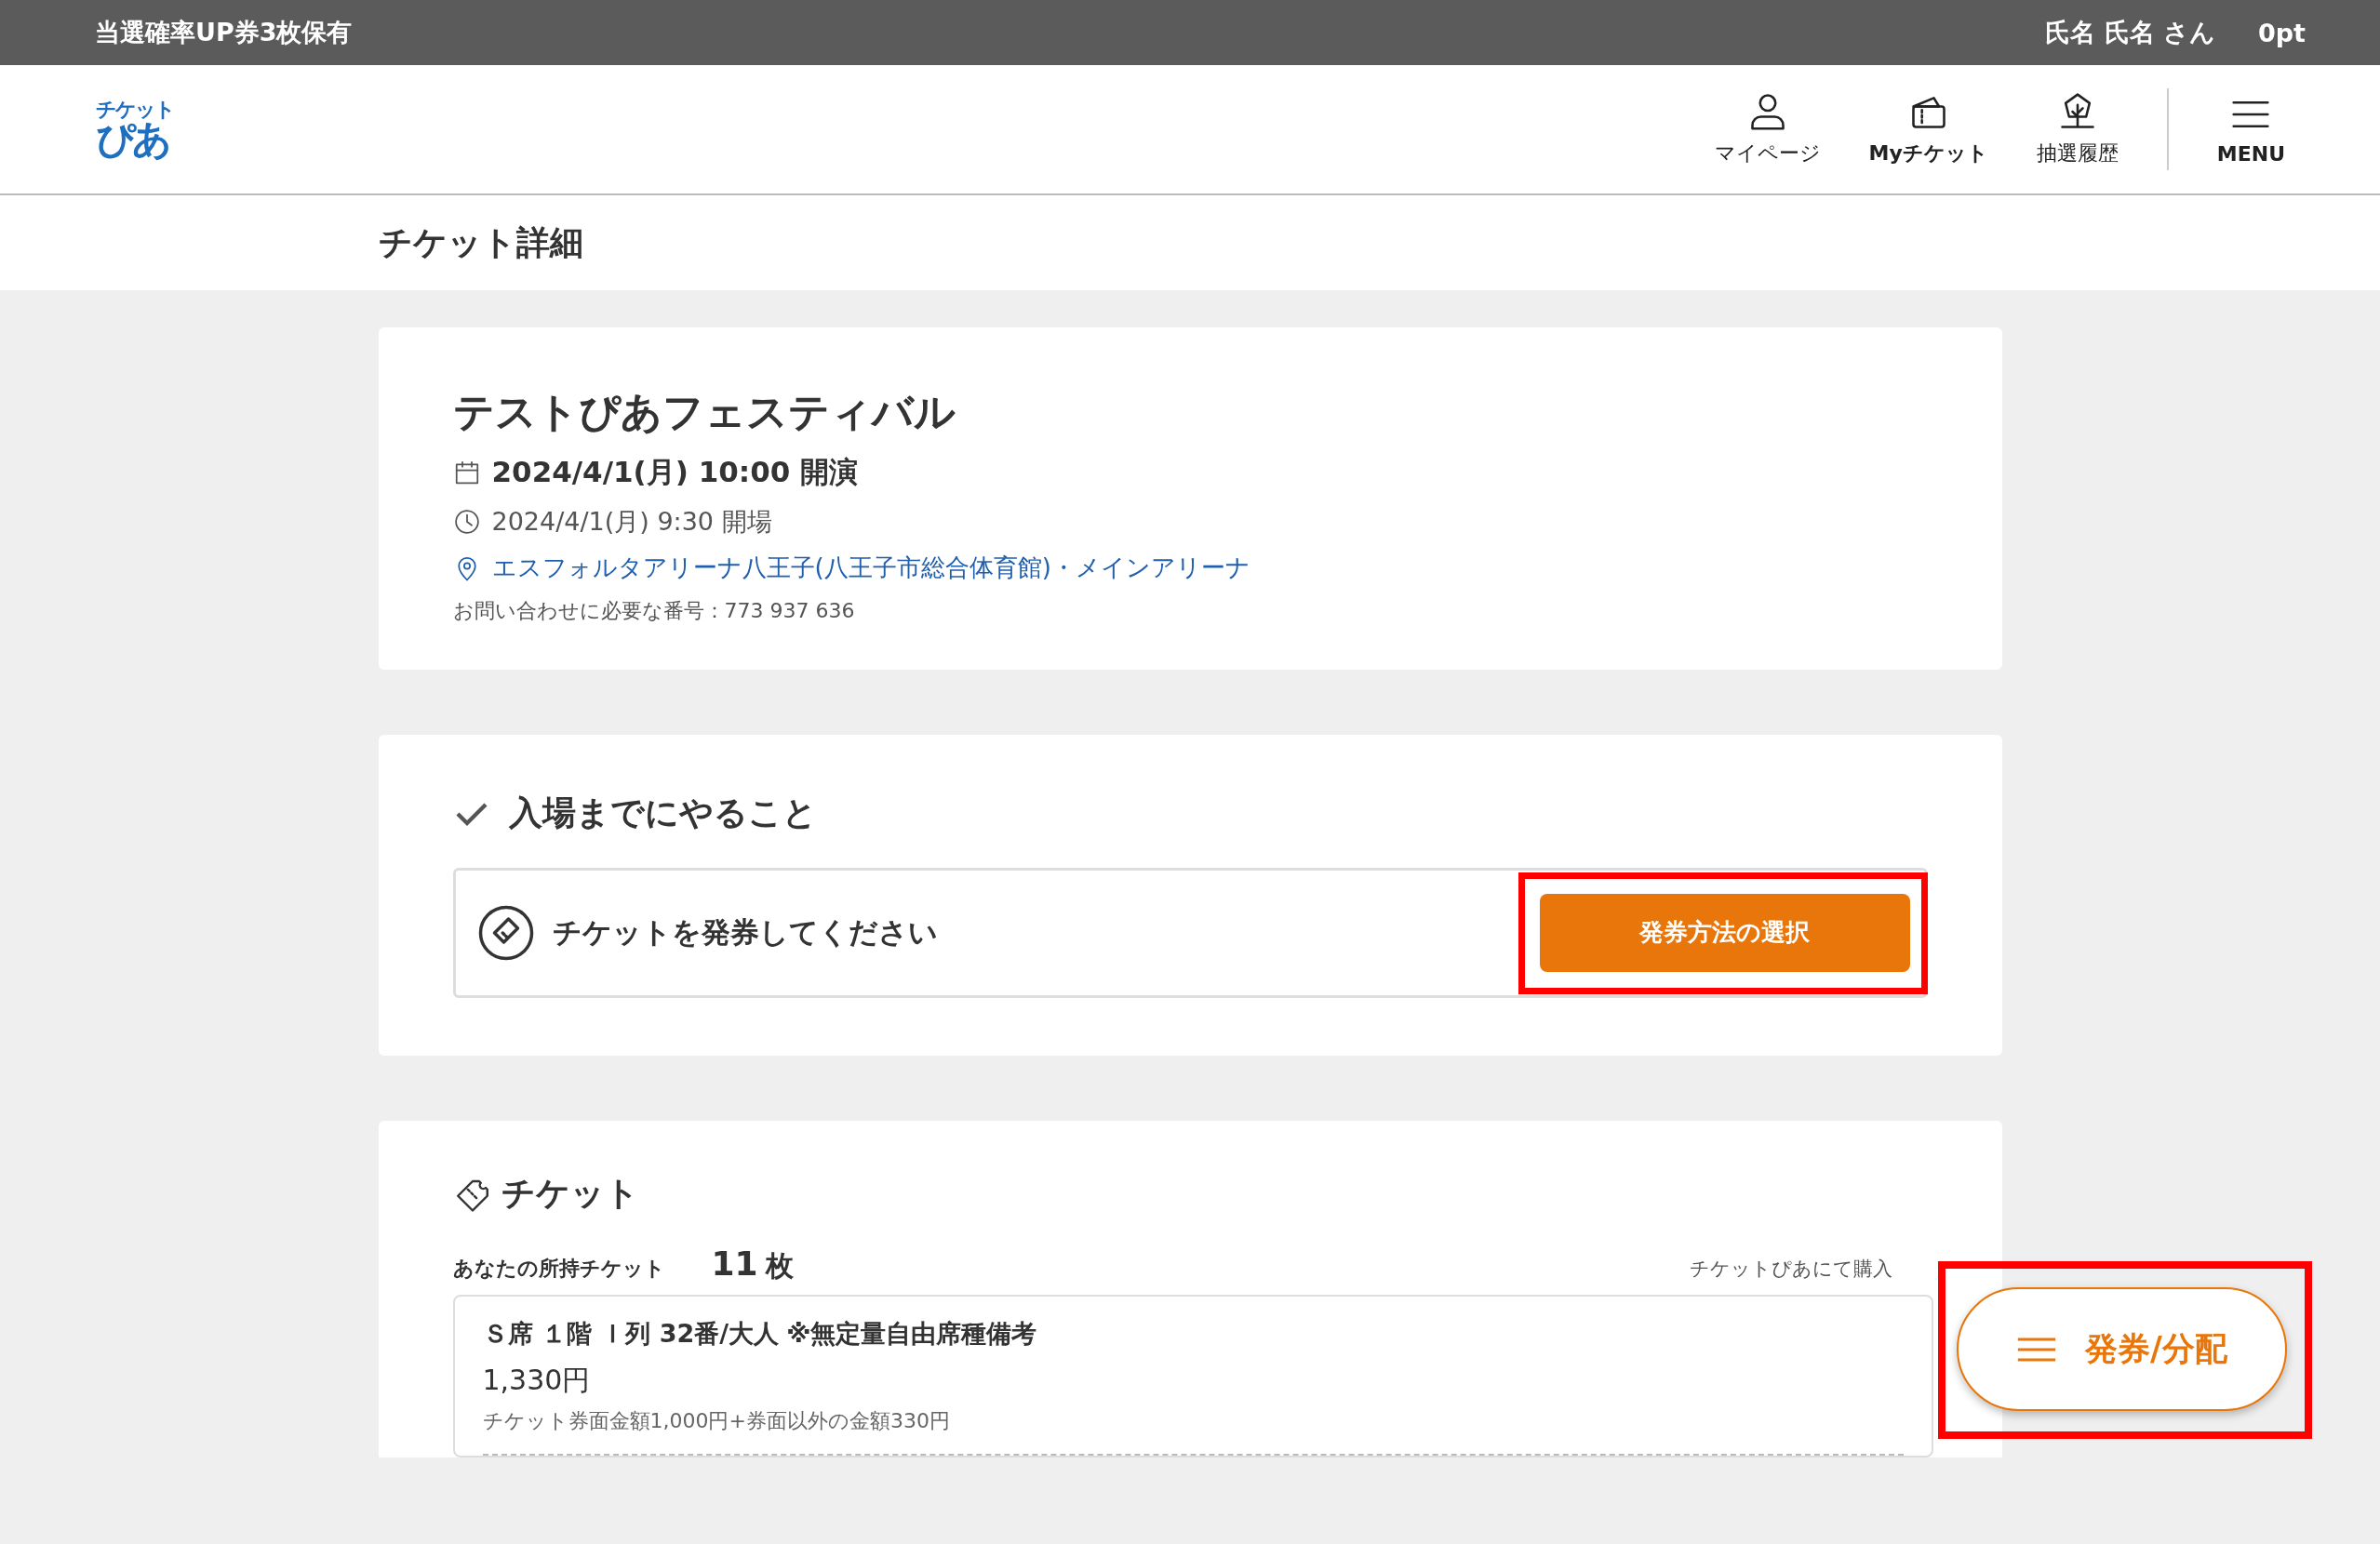 This screenshot has height=1544, width=2380. What do you see at coordinates (654, 611) in the screenshot?
I see `inquiry-number: お問い合わせに必要な番号：773 937 636` at bounding box center [654, 611].